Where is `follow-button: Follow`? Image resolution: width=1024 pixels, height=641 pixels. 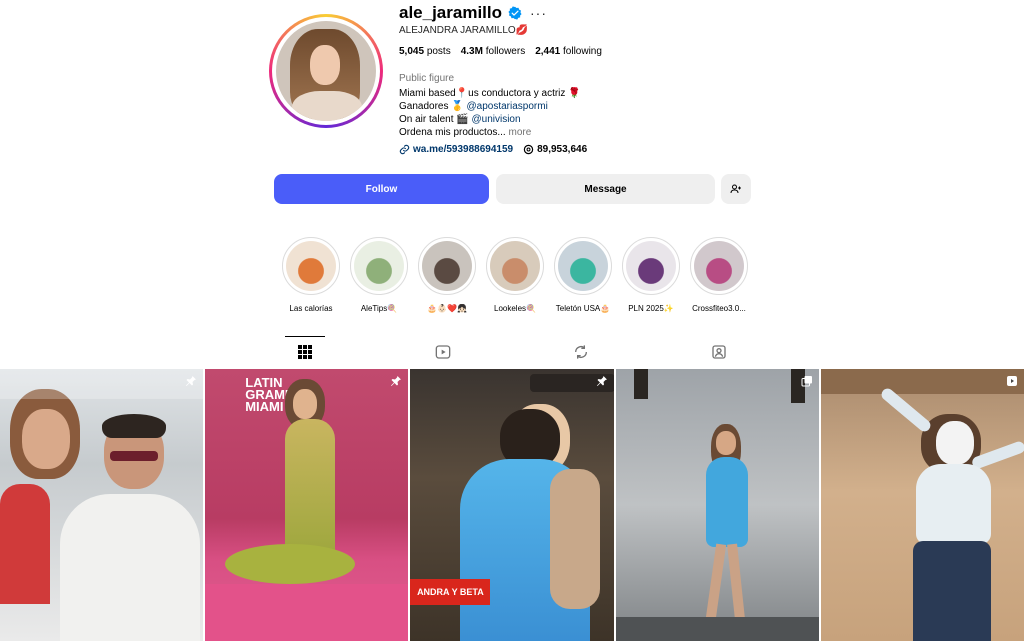
follow-button: Follow is located at coordinates (381, 189).